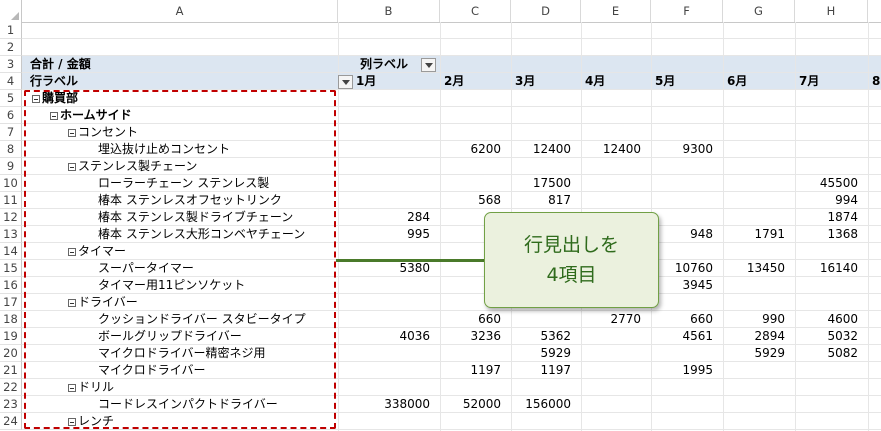  What do you see at coordinates (428, 65) in the screenshot?
I see `column-labels-filter-button` at bounding box center [428, 65].